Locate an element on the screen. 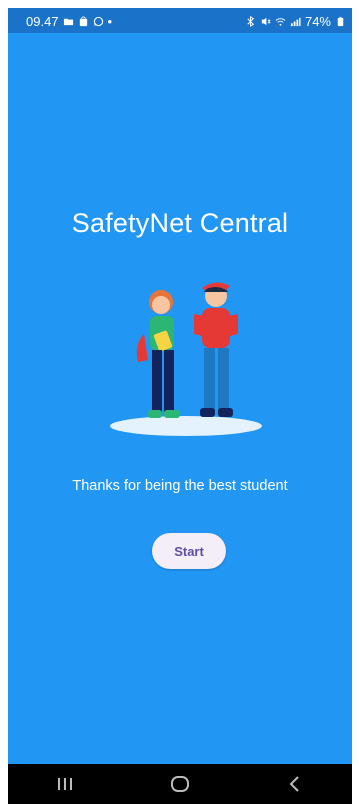 The image size is (359, 804). whatsapp-icon is located at coordinates (98, 21).